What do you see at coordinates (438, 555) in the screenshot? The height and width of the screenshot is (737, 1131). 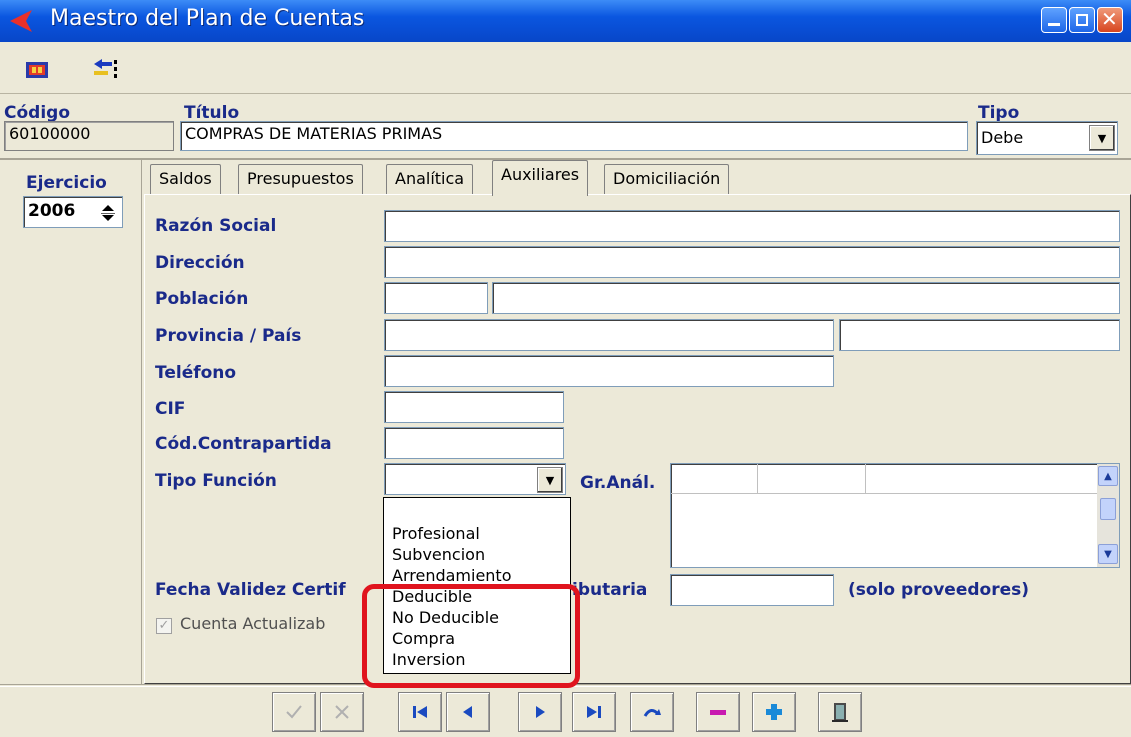 I see `option-subvencion: Subvencion` at bounding box center [438, 555].